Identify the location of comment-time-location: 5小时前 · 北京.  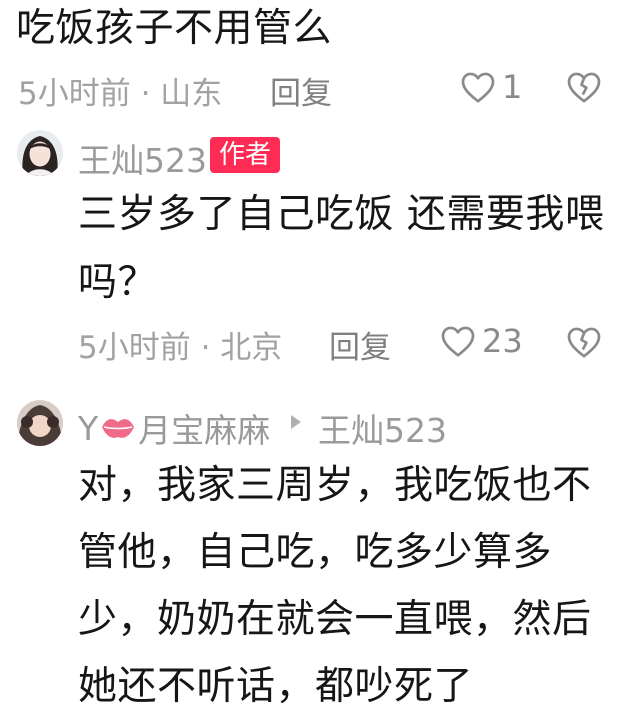
(180, 348).